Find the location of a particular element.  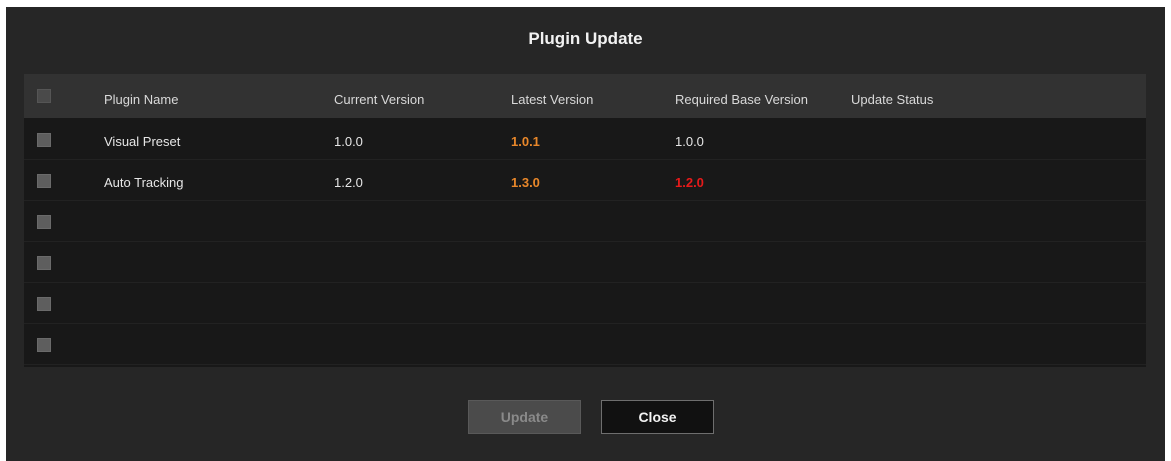

table-row: Visual Preset 1.0.0 1.0.1 1.0.0 is located at coordinates (585, 139).